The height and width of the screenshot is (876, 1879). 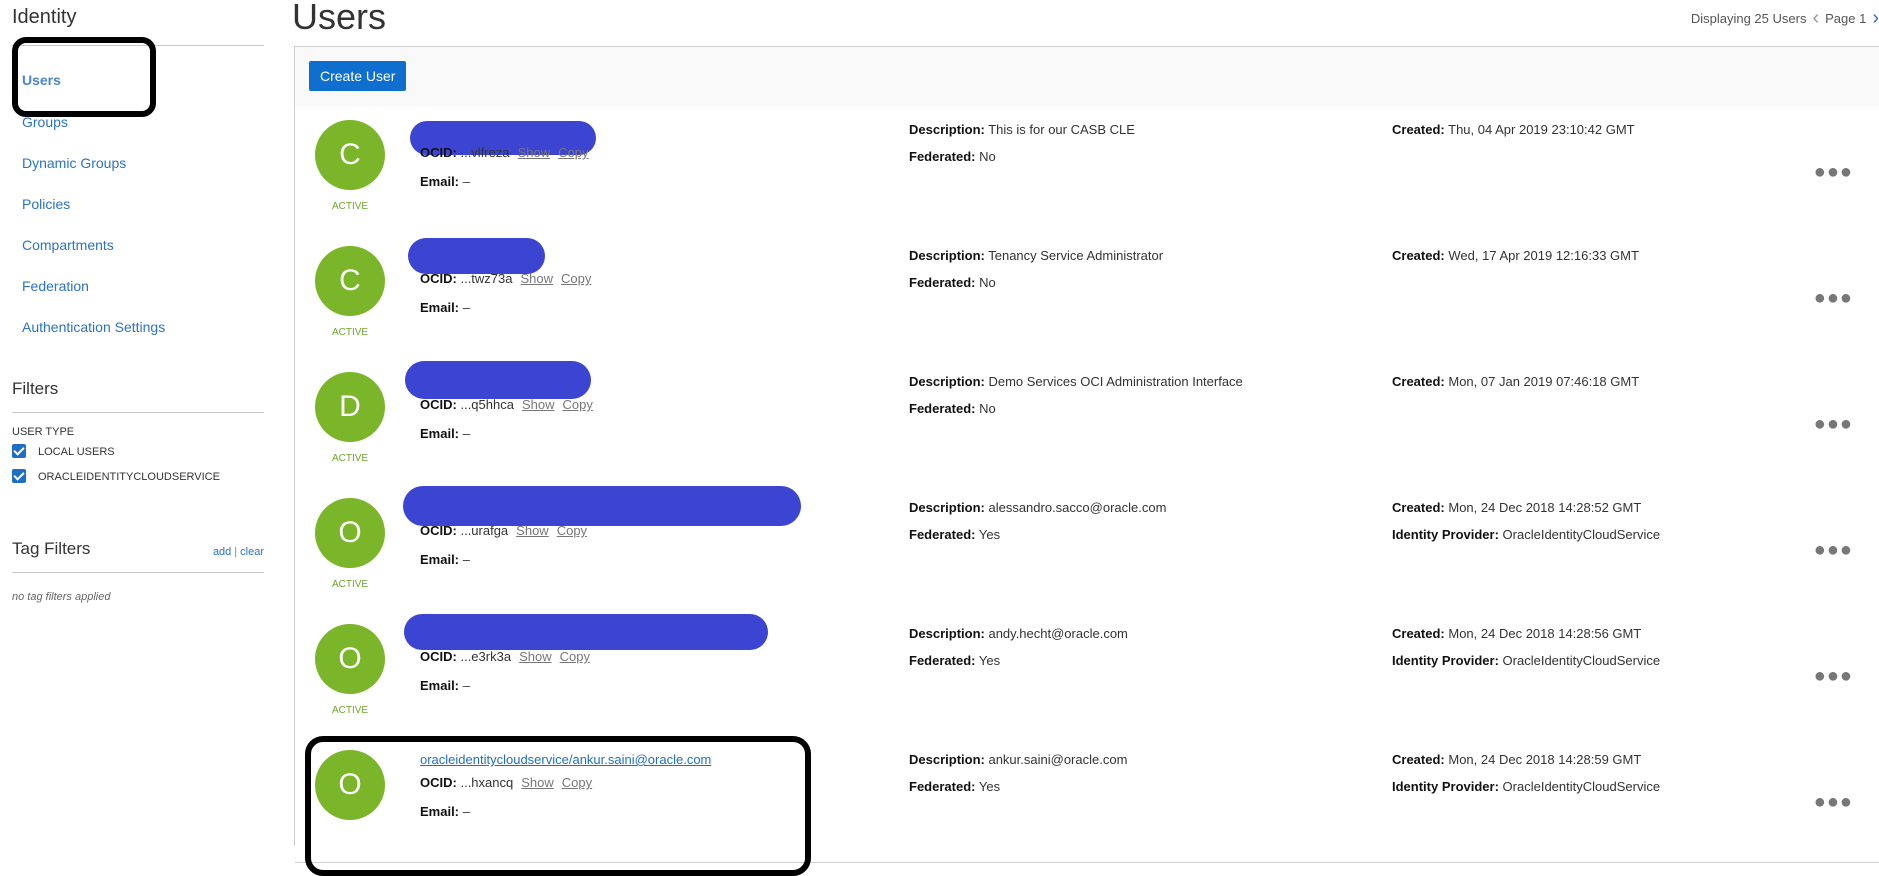 I want to click on created-field: Created: Mon, 24 Dec 2018 14:28:52 GMT, so click(x=1516, y=507).